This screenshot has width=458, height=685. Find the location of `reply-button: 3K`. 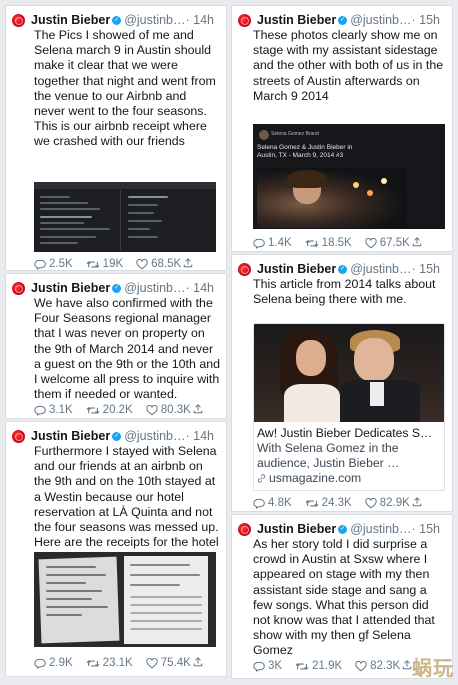

reply-button: 3K is located at coordinates (267, 666).